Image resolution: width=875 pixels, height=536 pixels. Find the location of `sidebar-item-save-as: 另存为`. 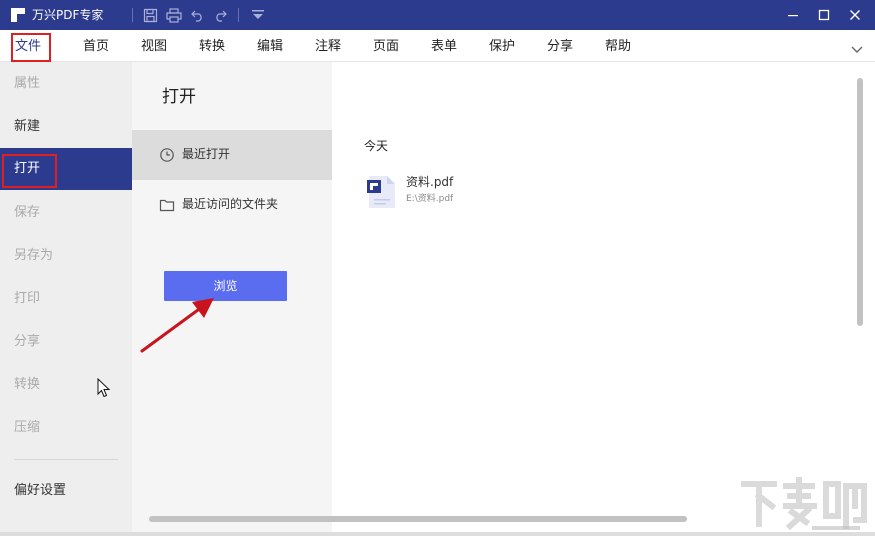

sidebar-item-save-as: 另存为 is located at coordinates (66, 256).